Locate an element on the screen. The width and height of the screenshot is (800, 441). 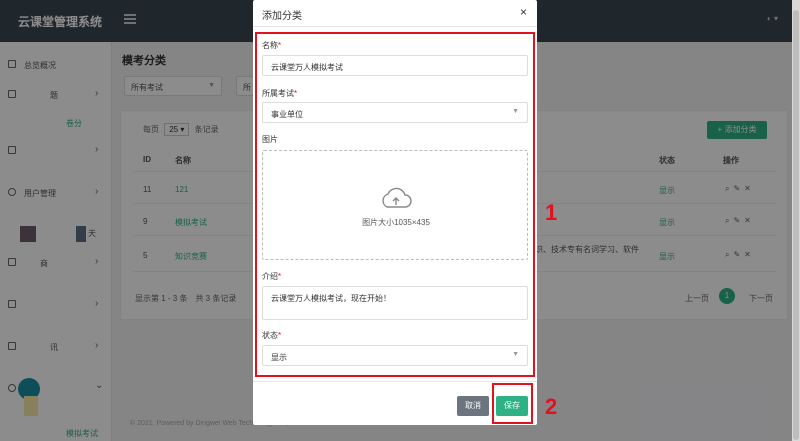
annotation-number-2: 2 is located at coordinates (551, 406).